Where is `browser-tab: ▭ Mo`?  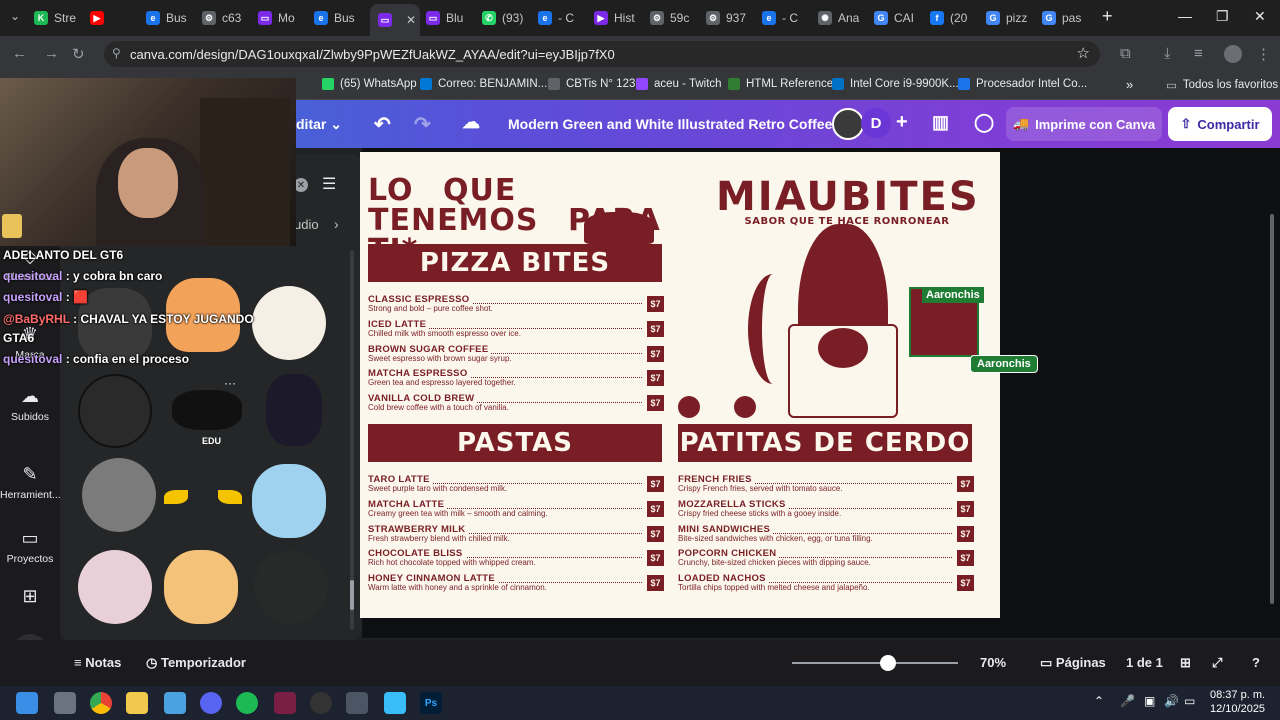
browser-tab: ▭ Mo is located at coordinates (283, 18).